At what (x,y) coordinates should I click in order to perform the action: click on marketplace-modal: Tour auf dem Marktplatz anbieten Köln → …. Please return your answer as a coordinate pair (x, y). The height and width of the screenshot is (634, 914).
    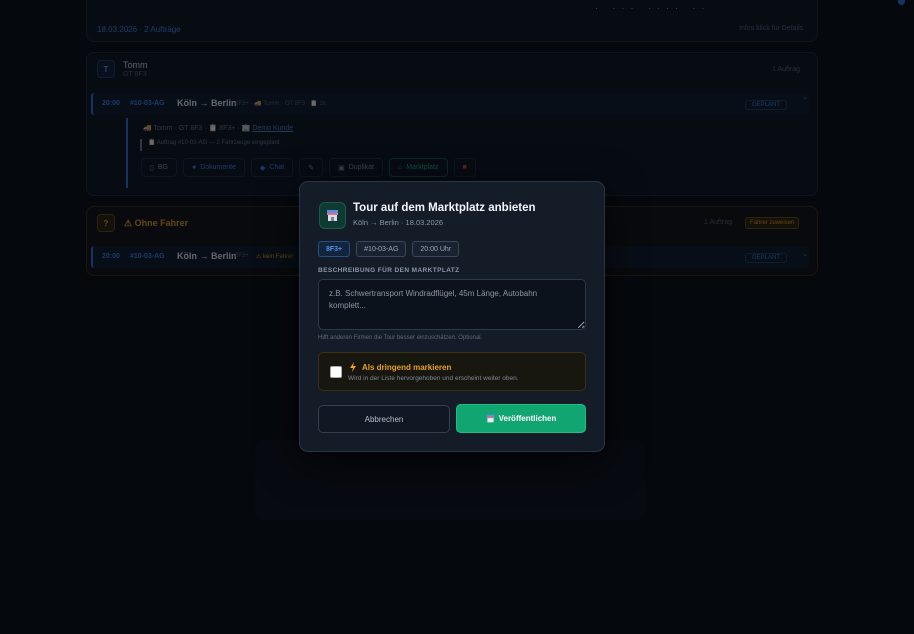
    Looking at the image, I should click on (452, 316).